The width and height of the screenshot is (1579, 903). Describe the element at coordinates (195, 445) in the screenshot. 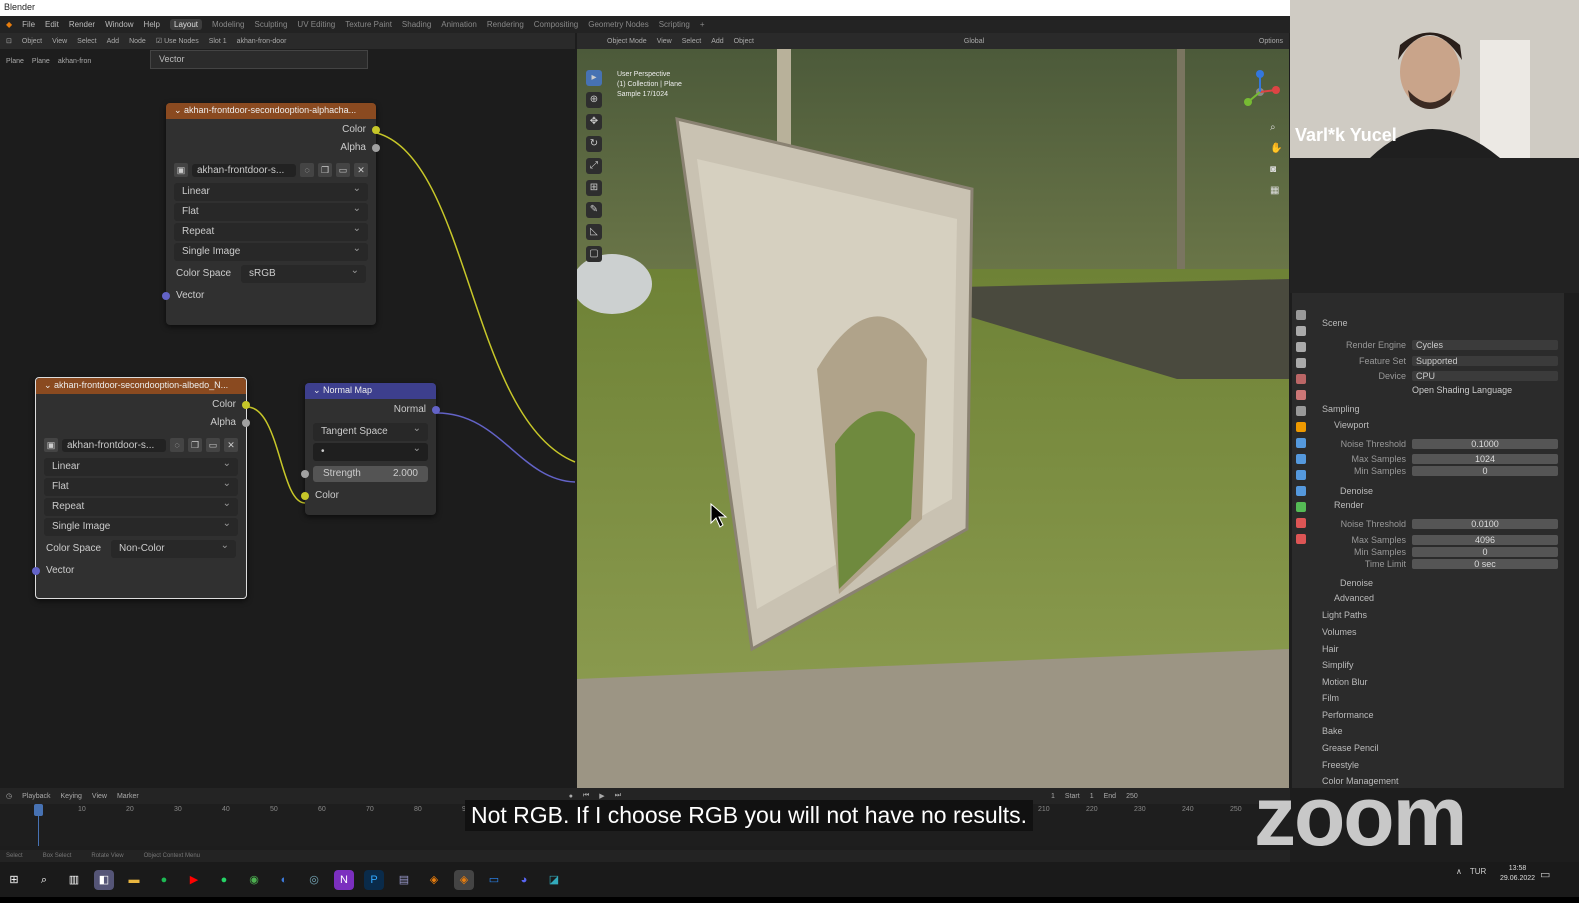

I see `duplicate-icon: ❐` at that location.